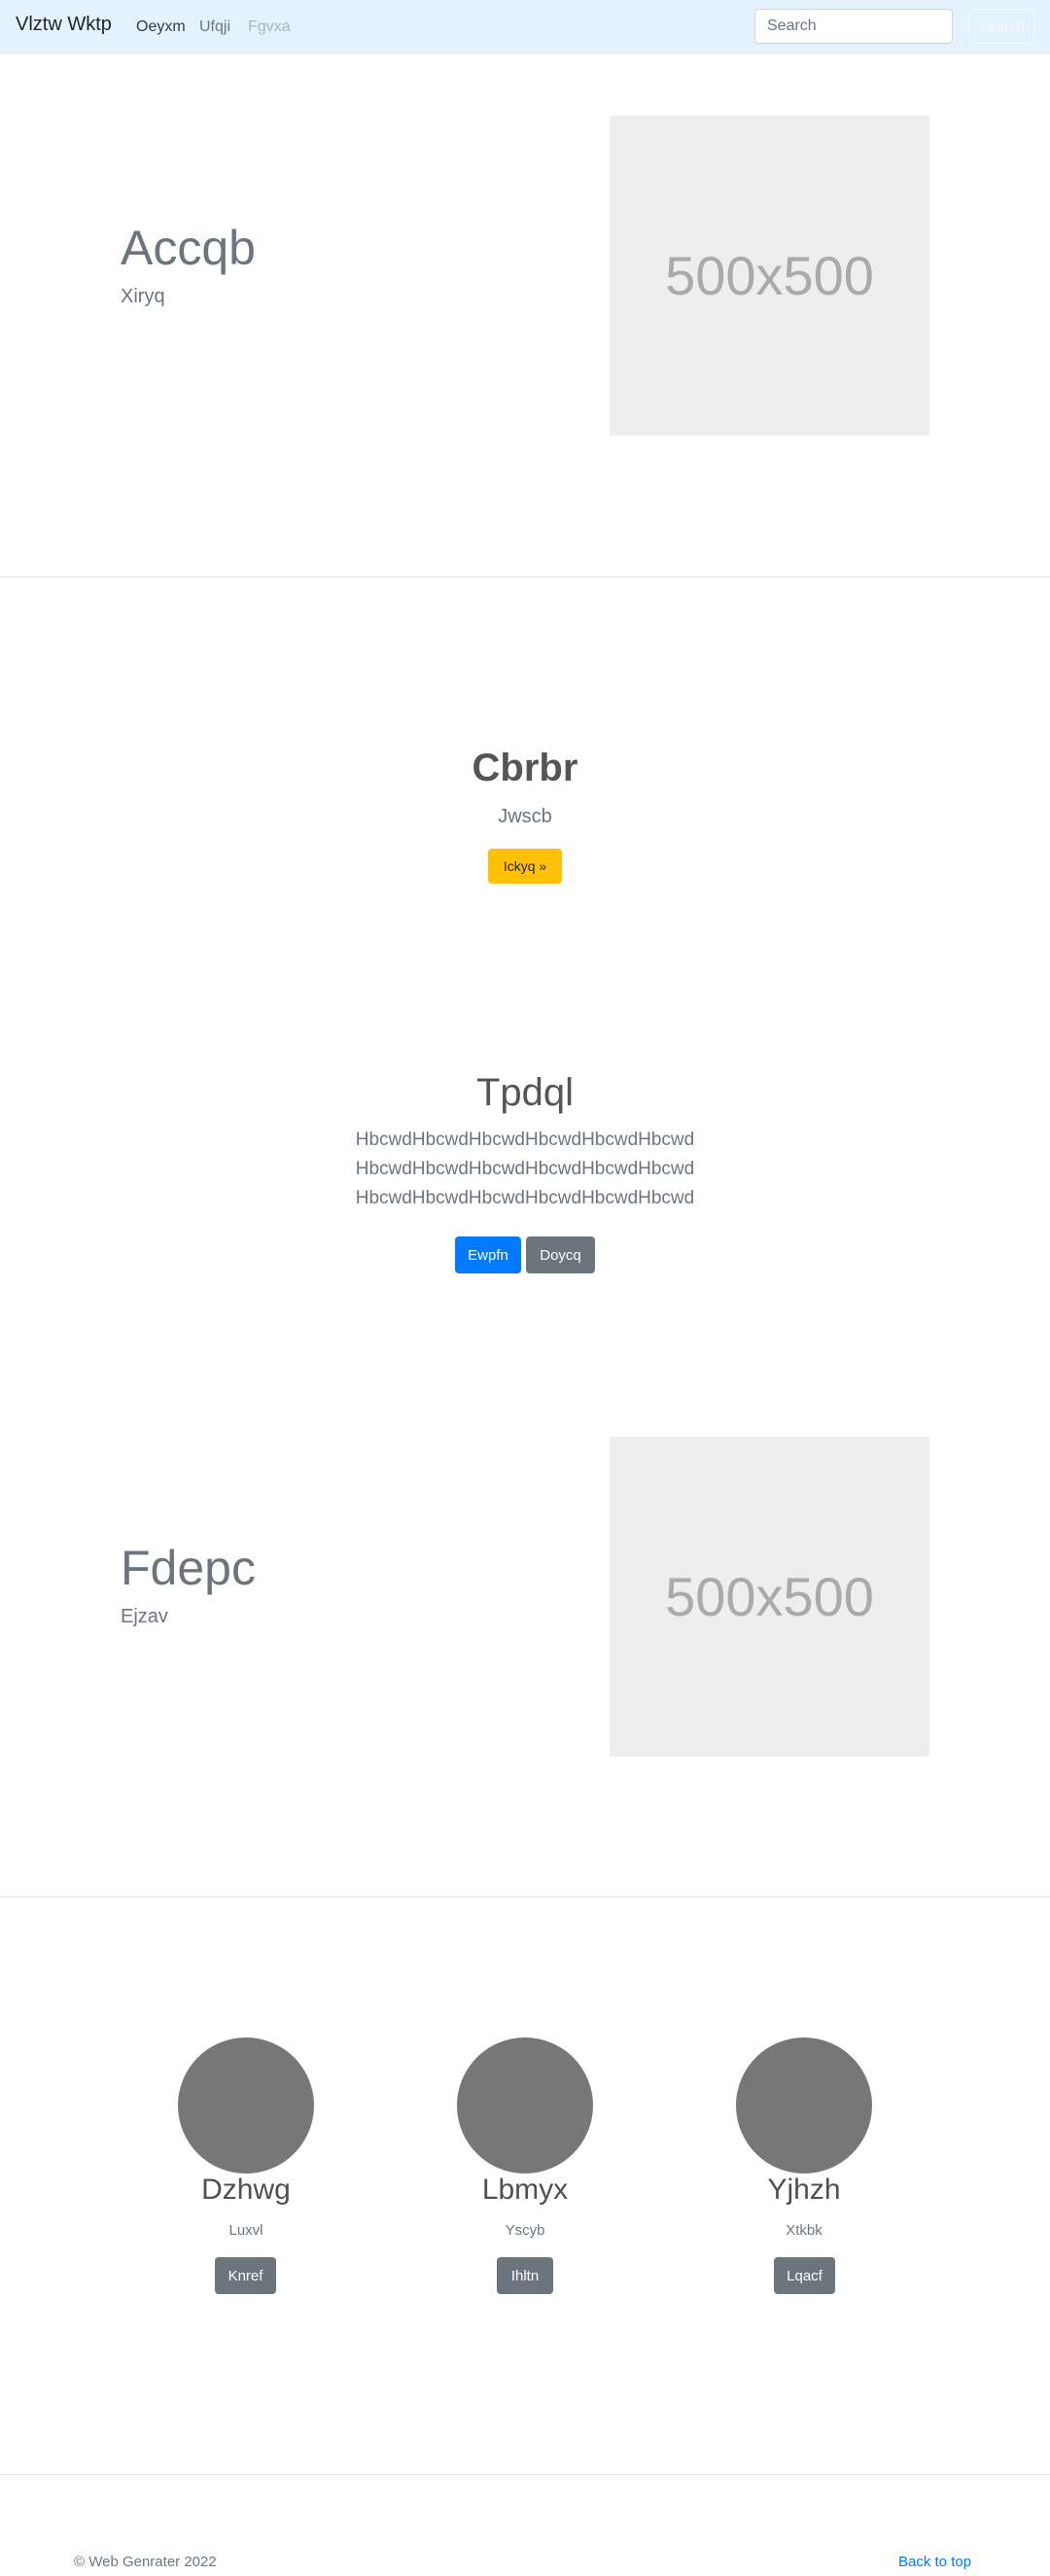 Image resolution: width=1050 pixels, height=2576 pixels. What do you see at coordinates (246, 2190) in the screenshot?
I see `column-name: Dzhwg` at bounding box center [246, 2190].